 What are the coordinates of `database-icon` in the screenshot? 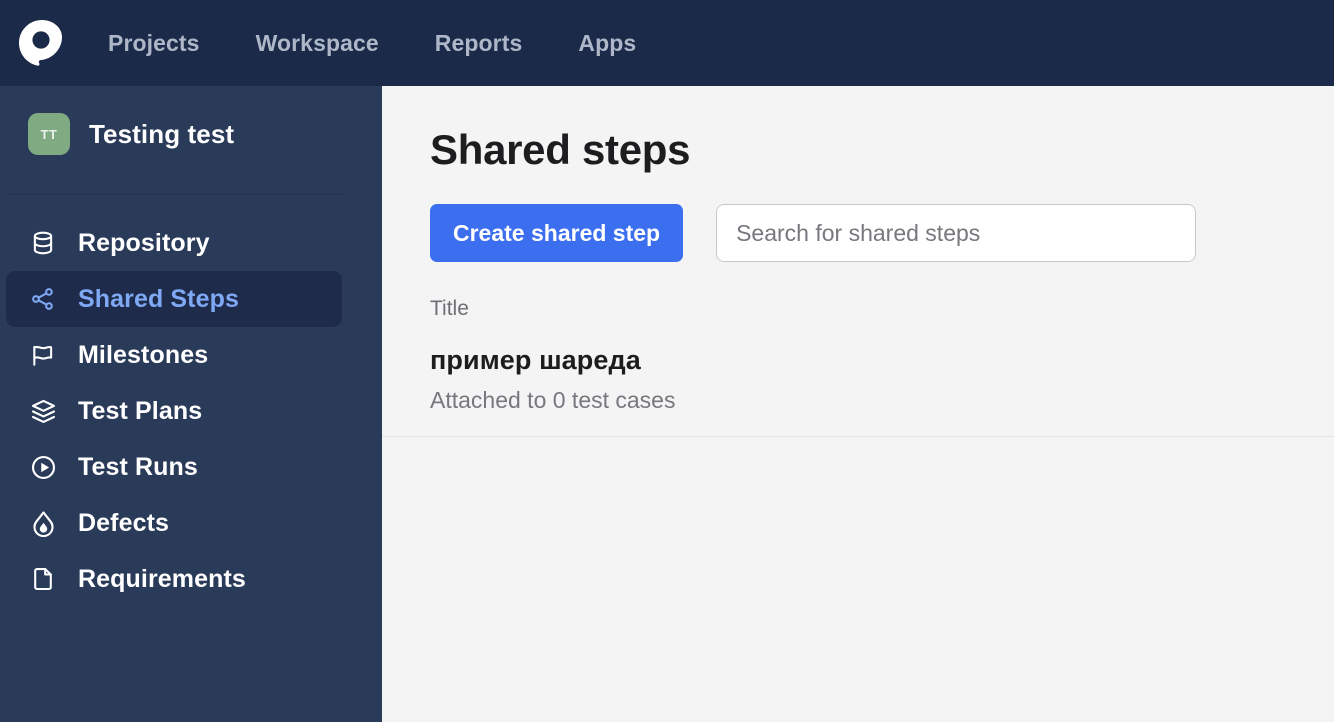 It's located at (43, 243).